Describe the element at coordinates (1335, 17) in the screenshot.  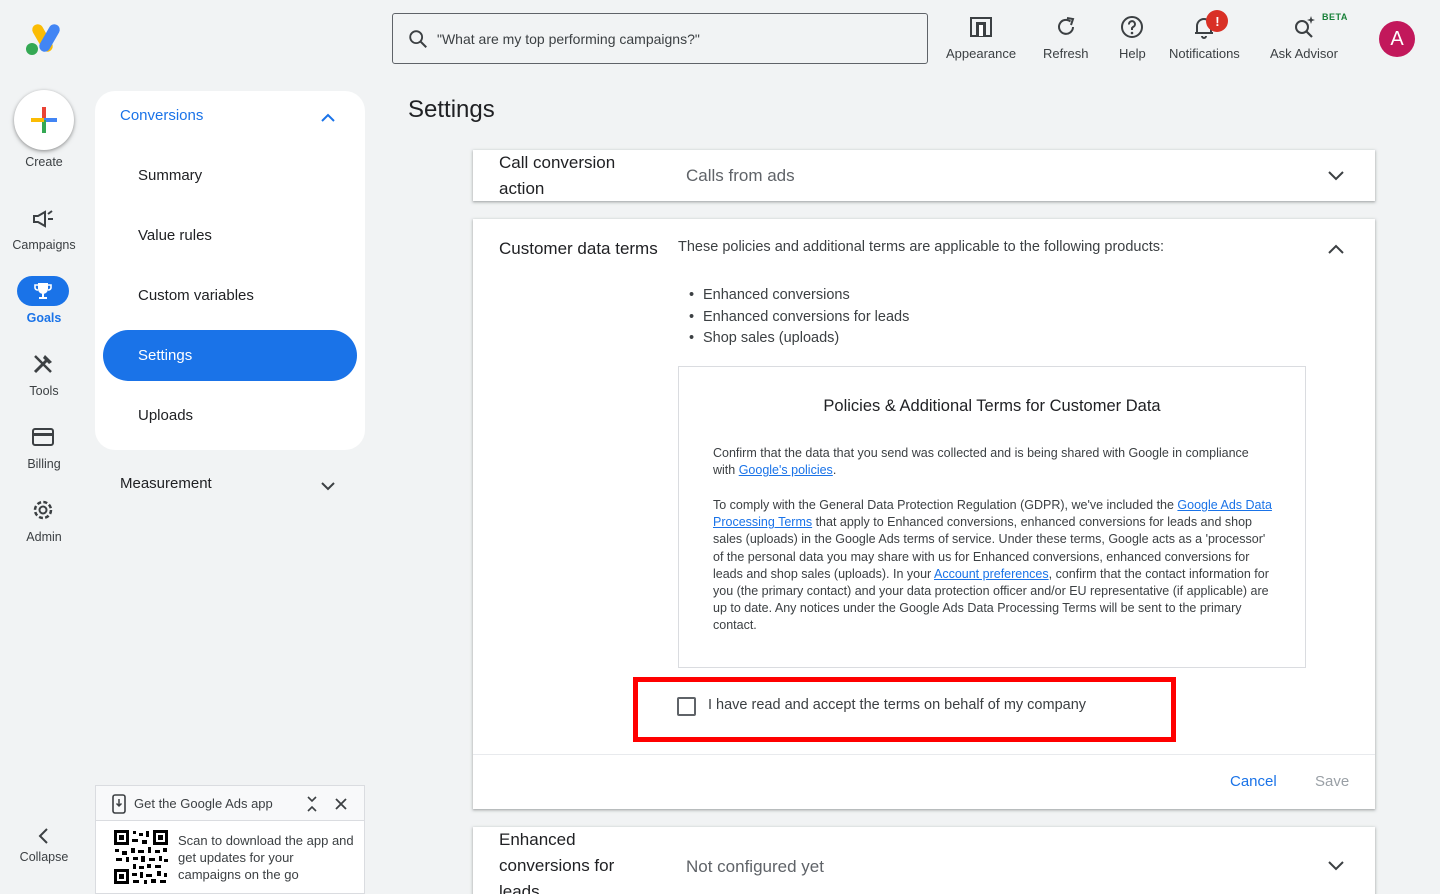
I see `beta-badge: BETA` at that location.